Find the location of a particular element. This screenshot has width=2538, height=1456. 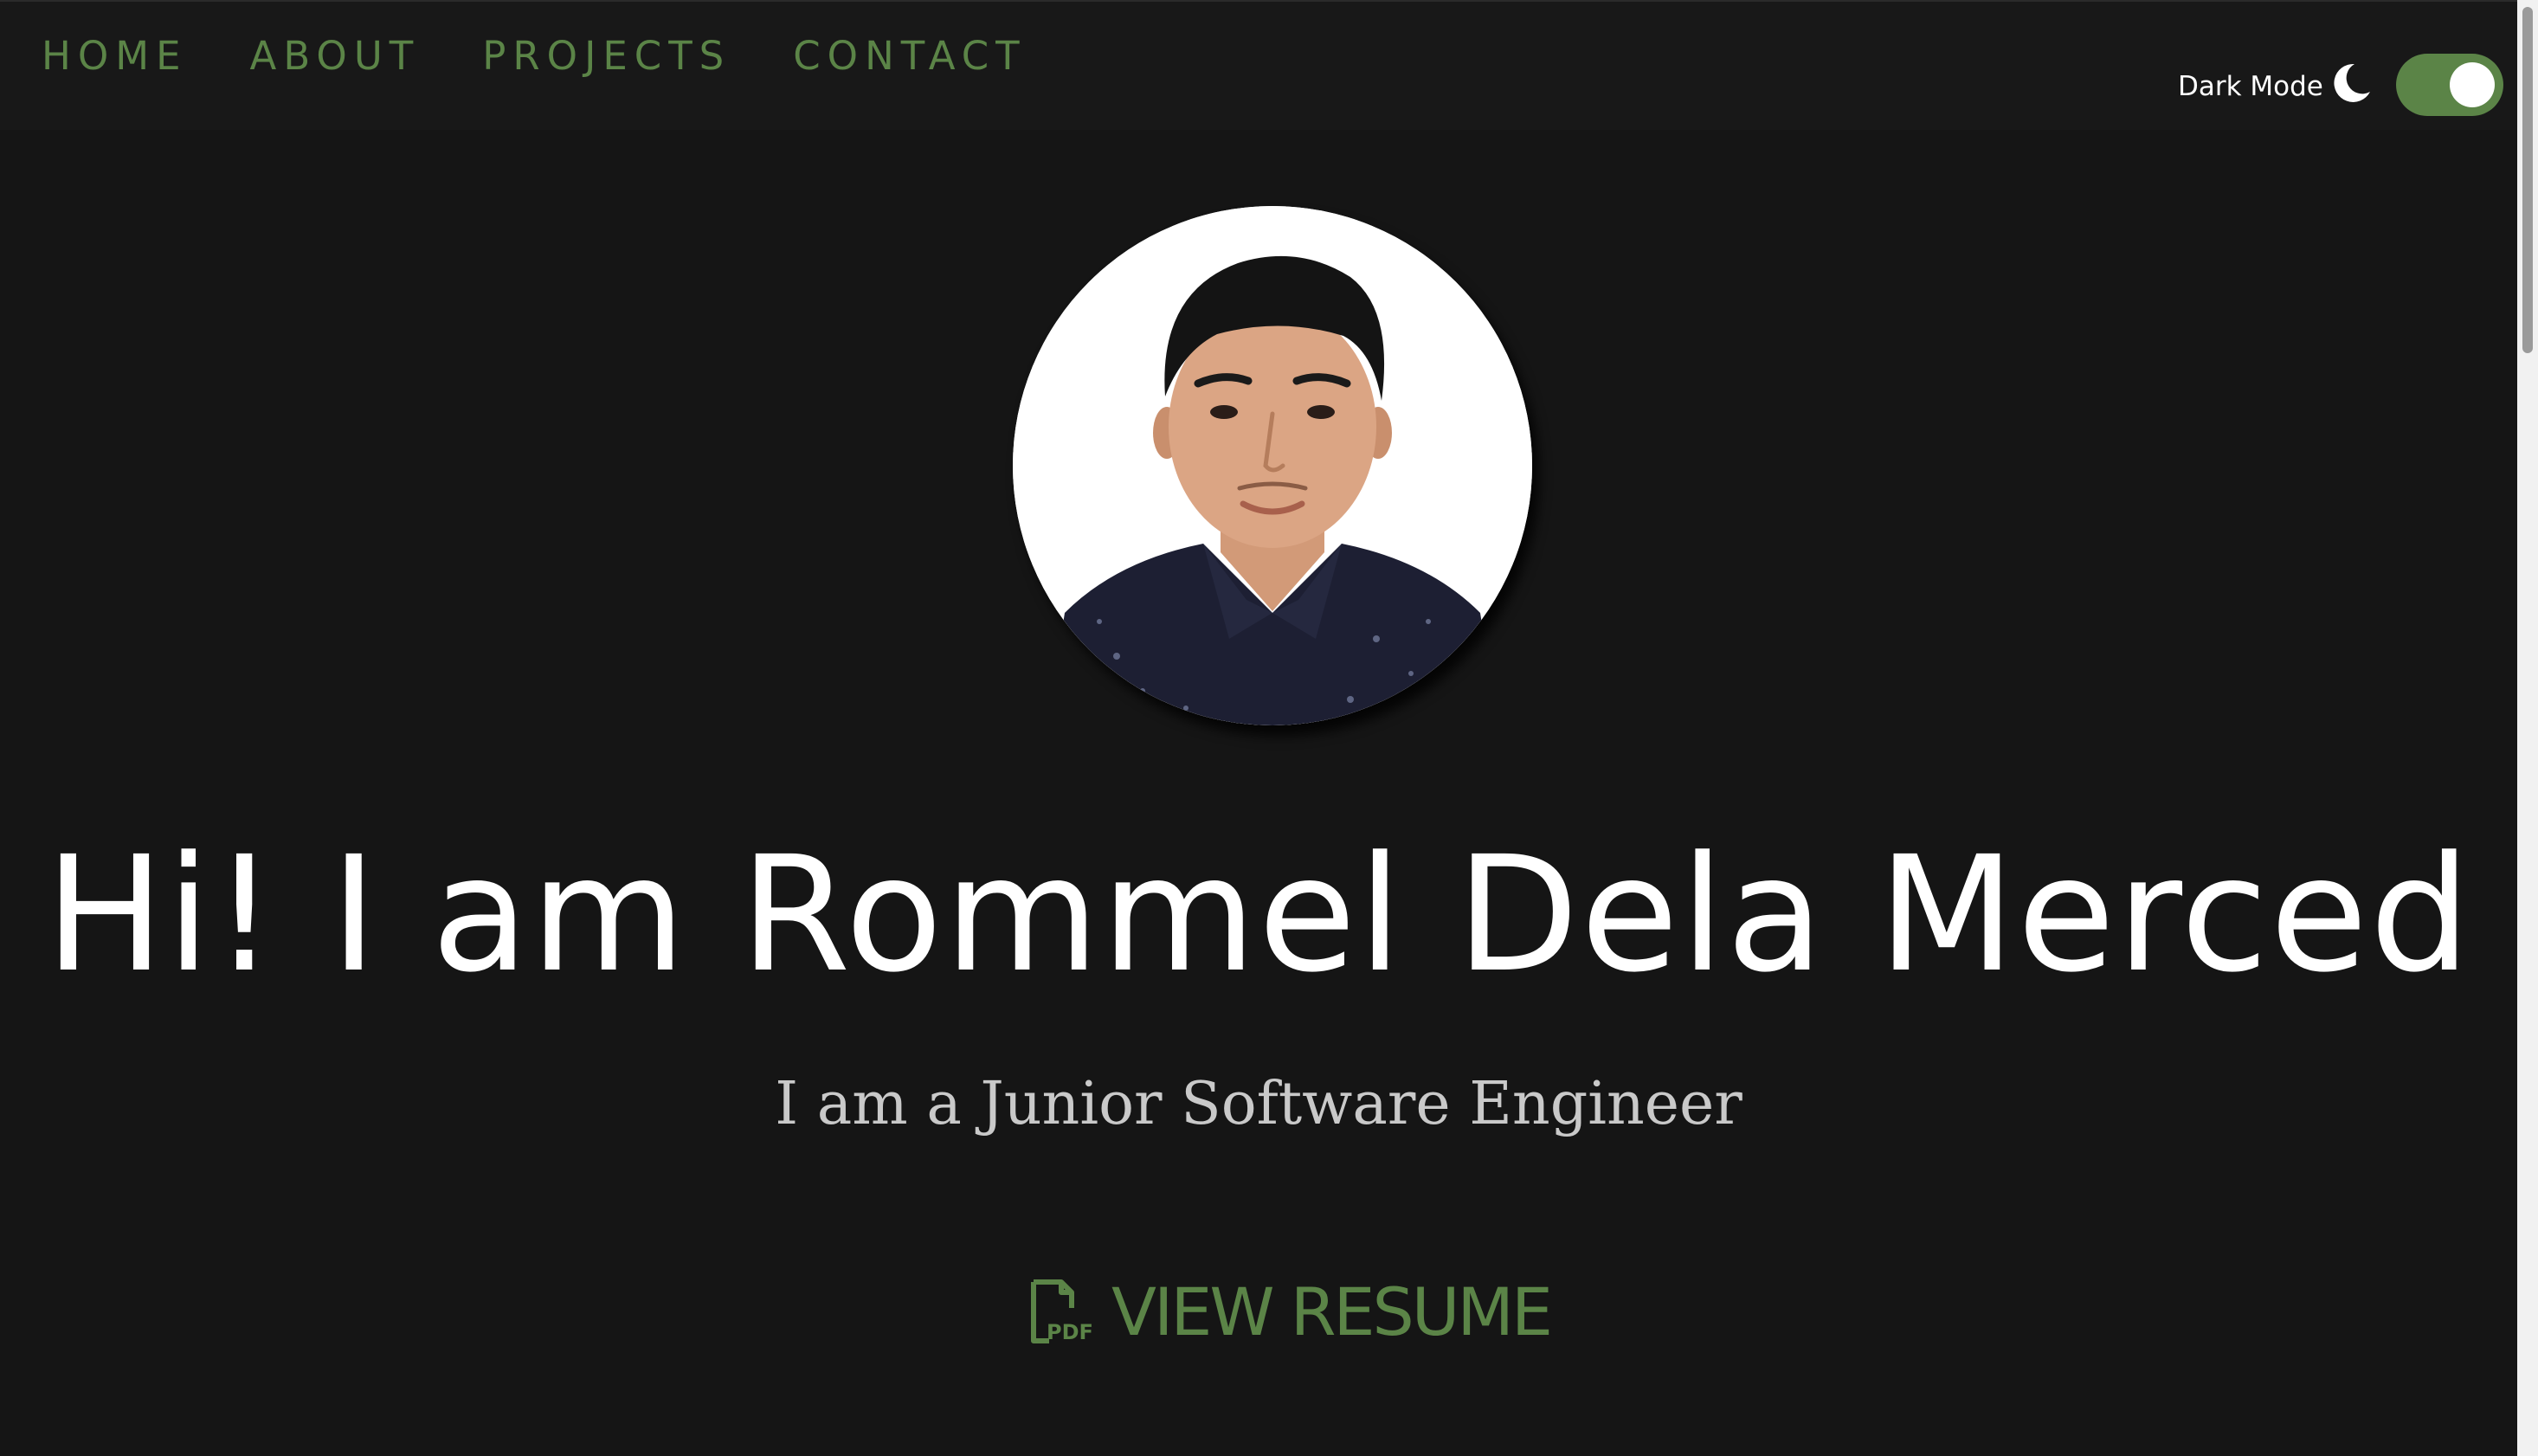

view-resume-button: PDF VIEW RESUME is located at coordinates (1290, 1311).